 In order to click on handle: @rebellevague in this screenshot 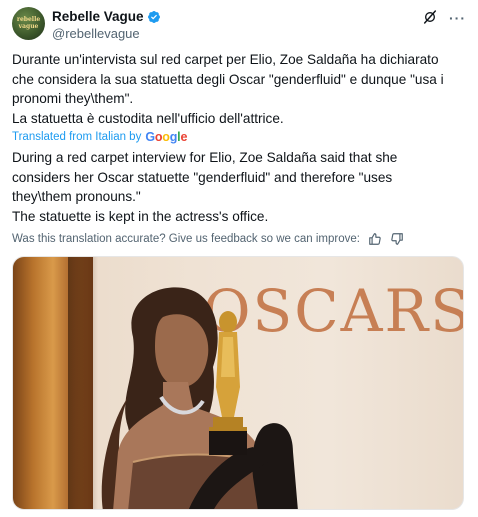, I will do `click(96, 33)`.